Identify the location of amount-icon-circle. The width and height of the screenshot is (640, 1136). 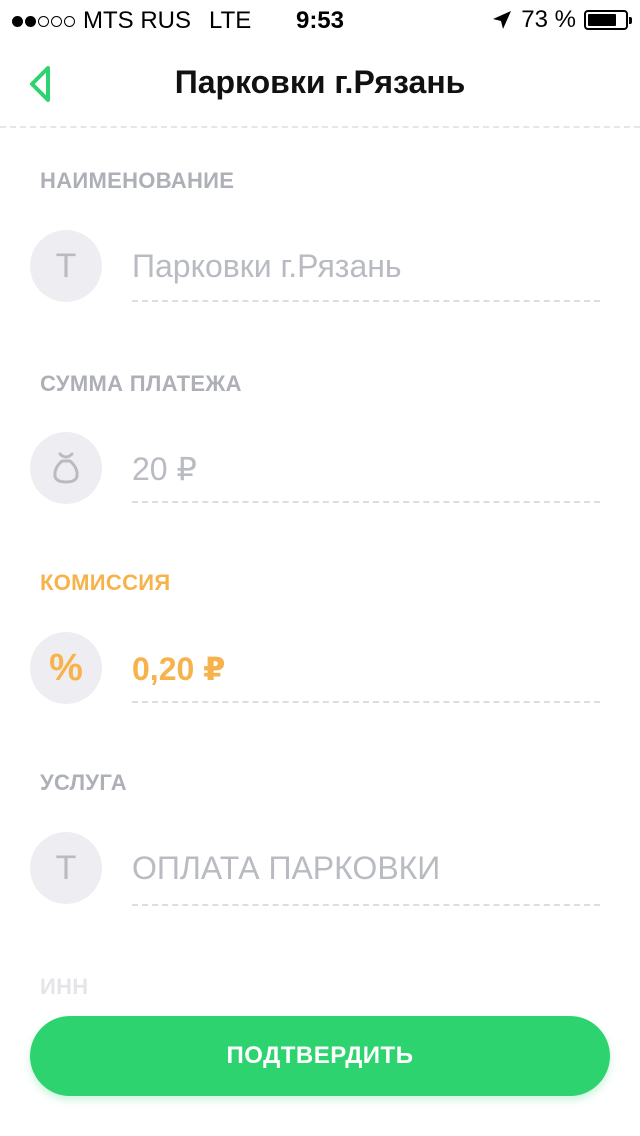
(66, 468).